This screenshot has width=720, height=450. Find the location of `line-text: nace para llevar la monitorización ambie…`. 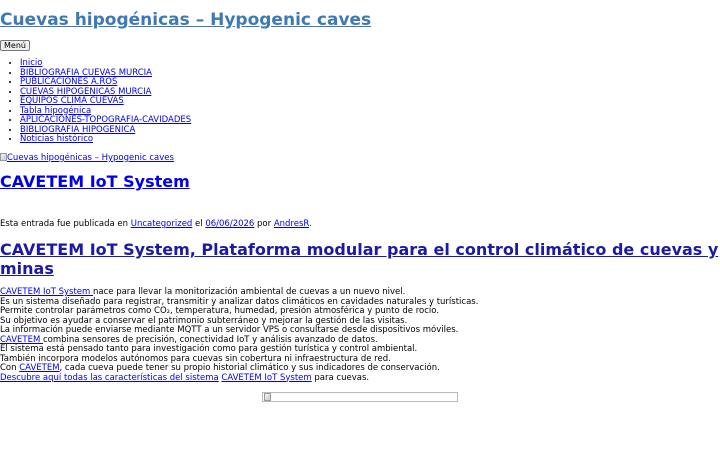

line-text: nace para llevar la monitorización ambie… is located at coordinates (249, 292).